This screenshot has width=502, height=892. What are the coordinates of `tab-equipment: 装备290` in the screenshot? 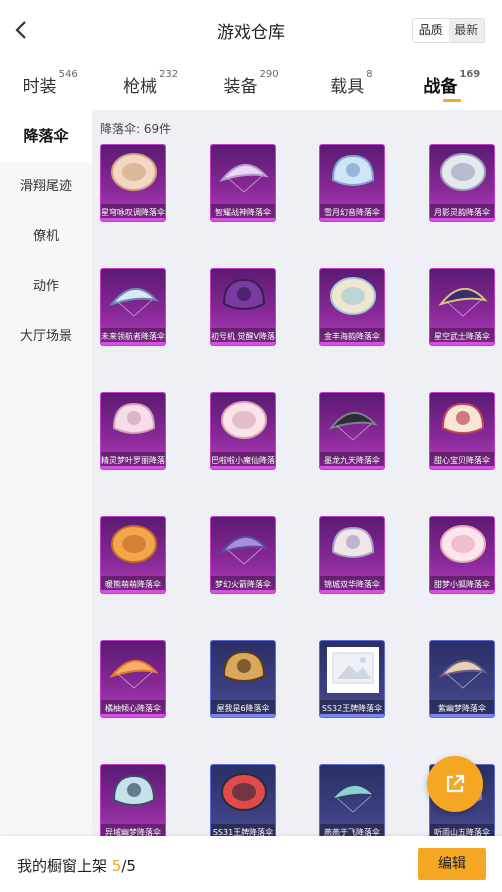 It's located at (251, 85).